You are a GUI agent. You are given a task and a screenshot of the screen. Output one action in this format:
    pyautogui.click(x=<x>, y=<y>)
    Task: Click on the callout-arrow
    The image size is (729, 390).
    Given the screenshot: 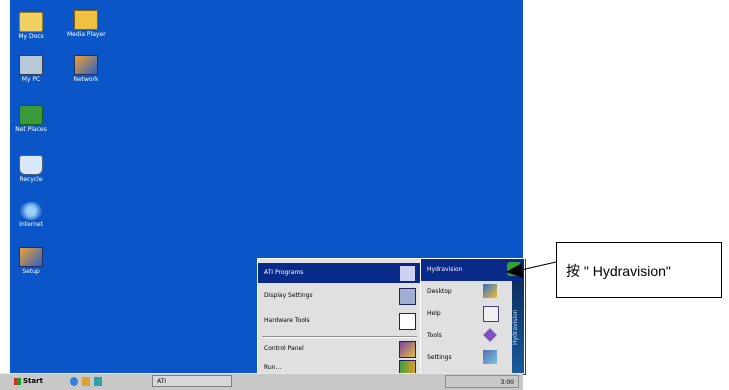 What is the action you would take?
    pyautogui.click(x=531, y=269)
    